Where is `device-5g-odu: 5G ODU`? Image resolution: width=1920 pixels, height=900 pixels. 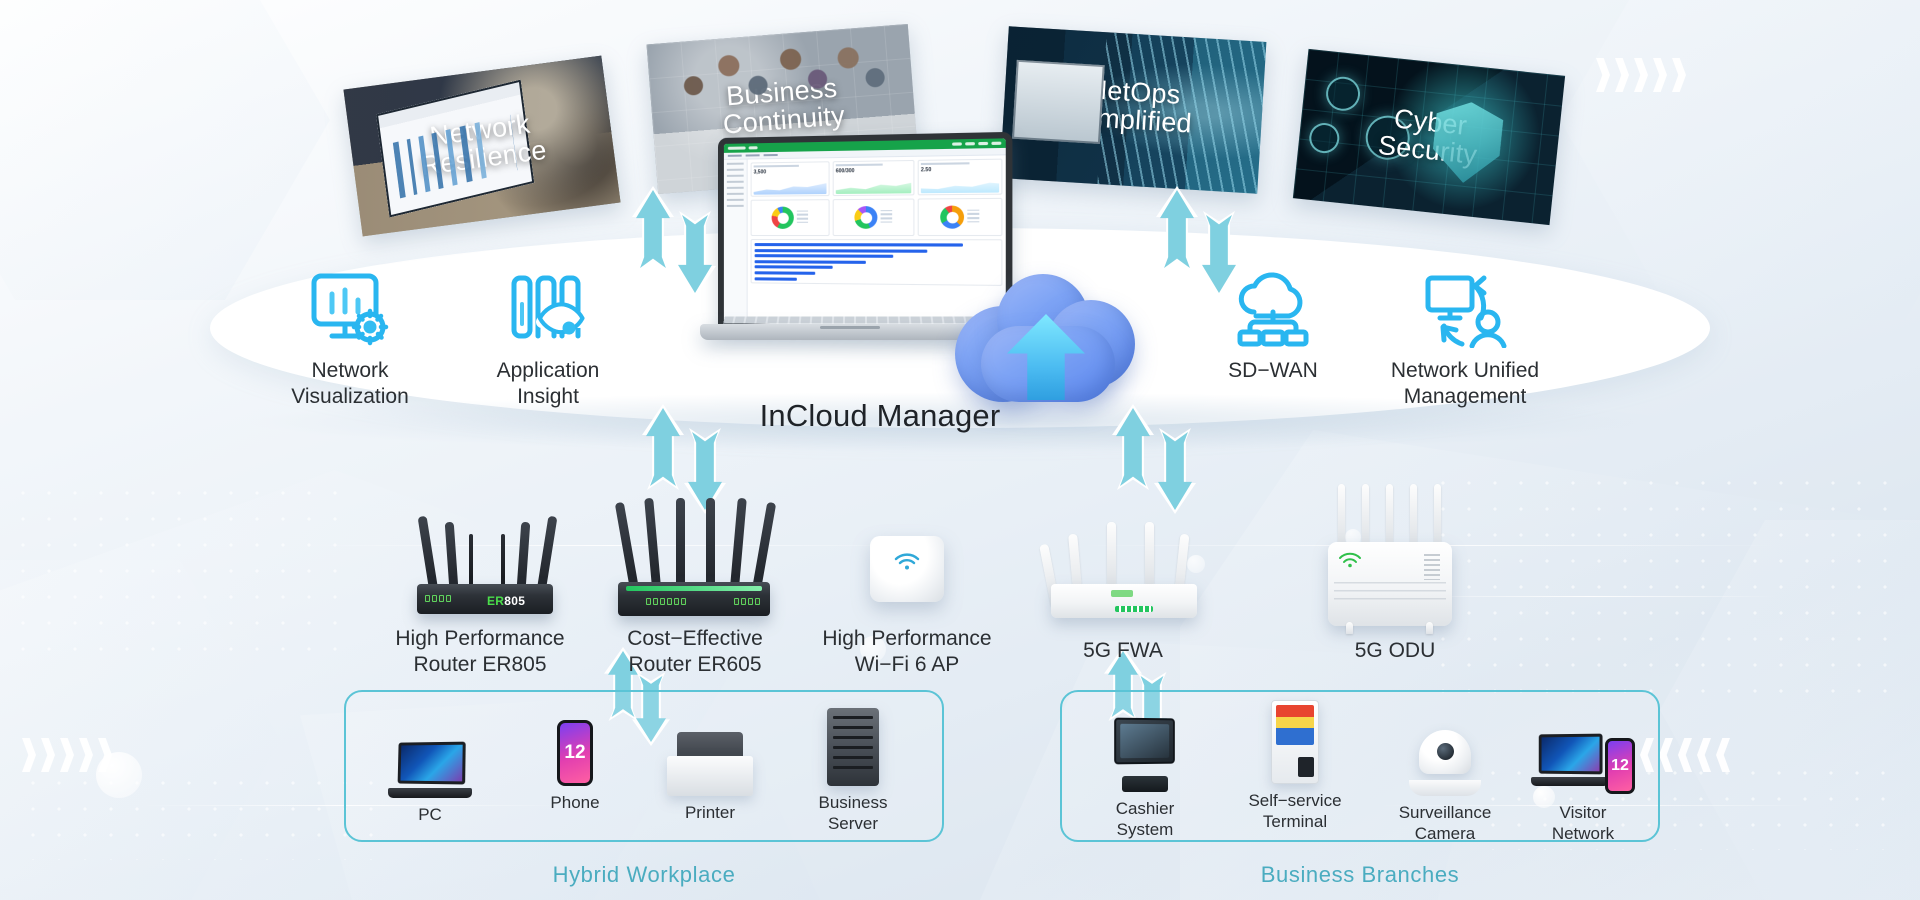
device-5g-odu: 5G ODU is located at coordinates (1395, 567).